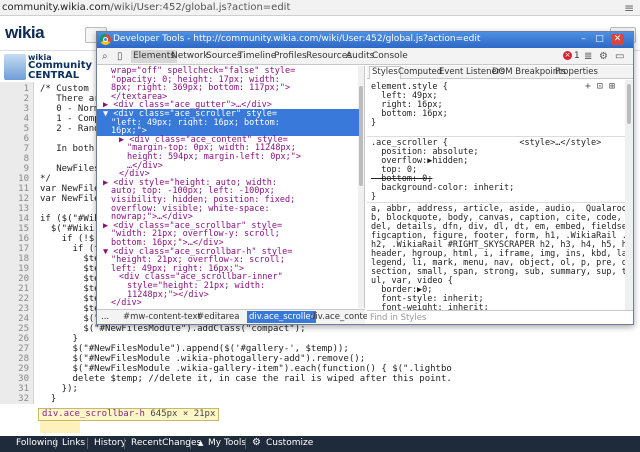  What do you see at coordinates (23, 359) in the screenshot?
I see `line-number: 28` at bounding box center [23, 359].